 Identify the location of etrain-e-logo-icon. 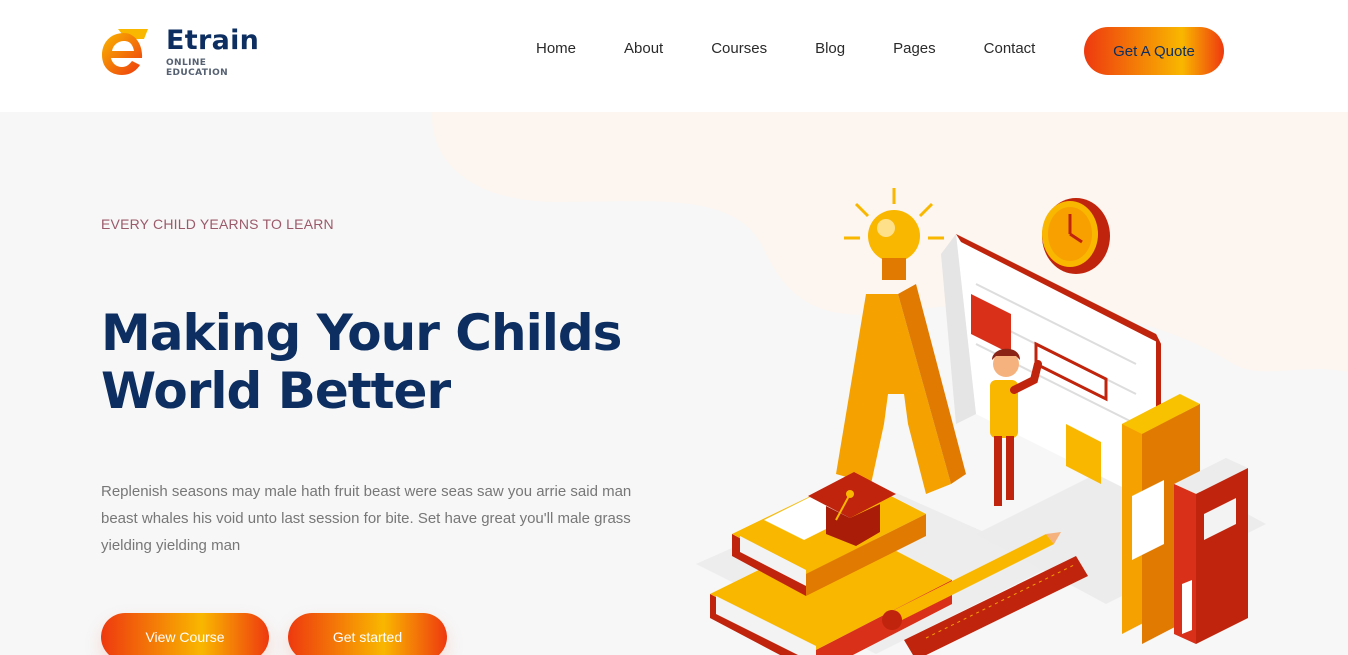
(125, 52).